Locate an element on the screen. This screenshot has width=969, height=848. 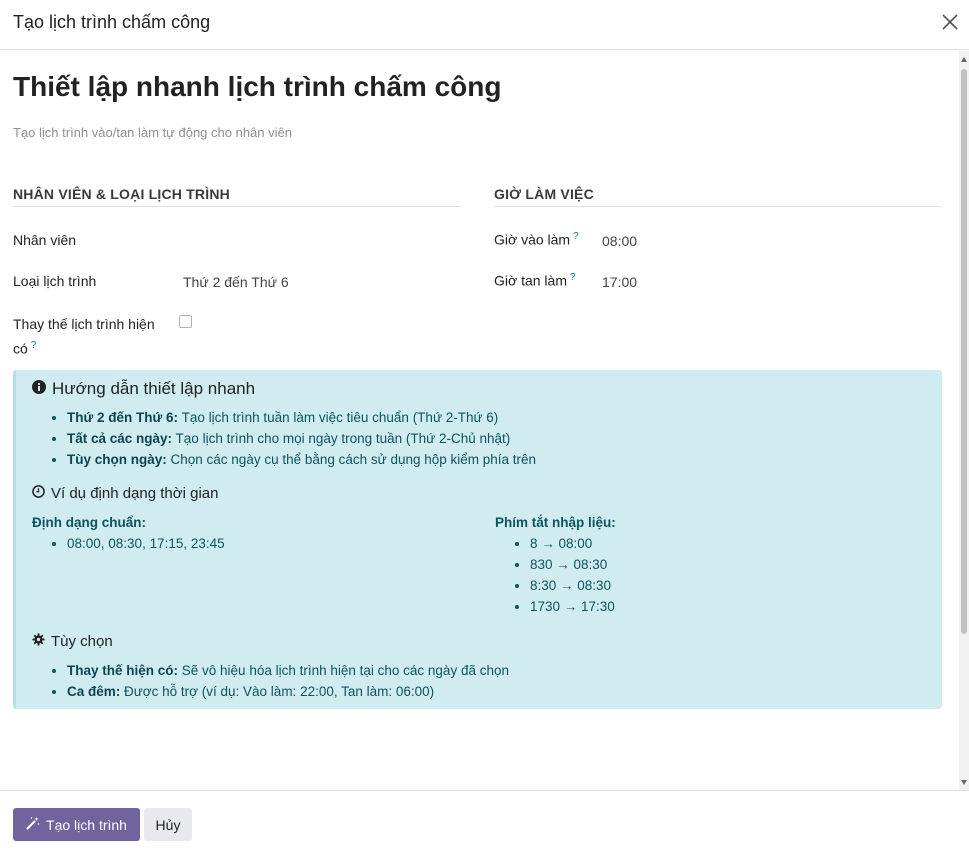
list-item: 8 → 08:00 is located at coordinates (572, 543).